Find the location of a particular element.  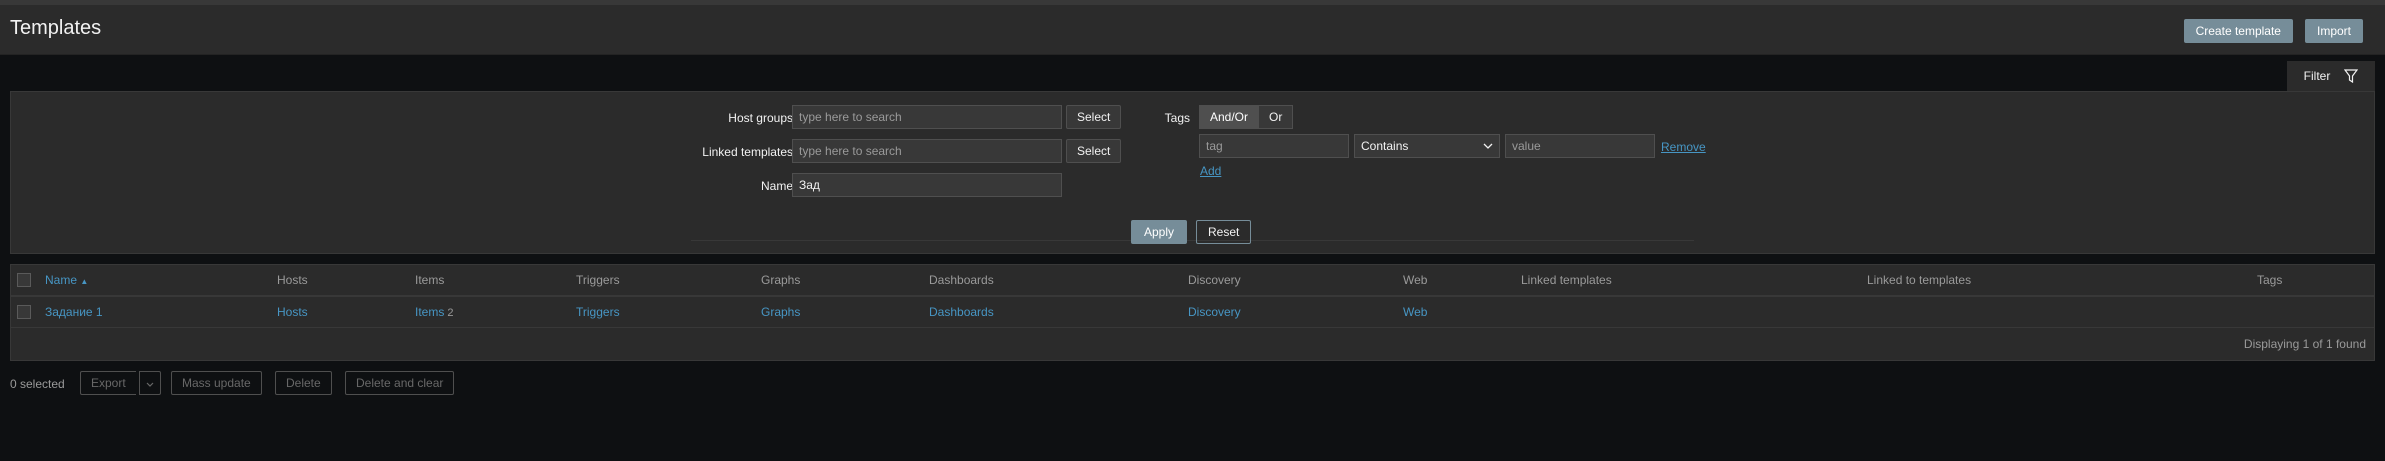

filter-tab: Filter is located at coordinates (2331, 76).